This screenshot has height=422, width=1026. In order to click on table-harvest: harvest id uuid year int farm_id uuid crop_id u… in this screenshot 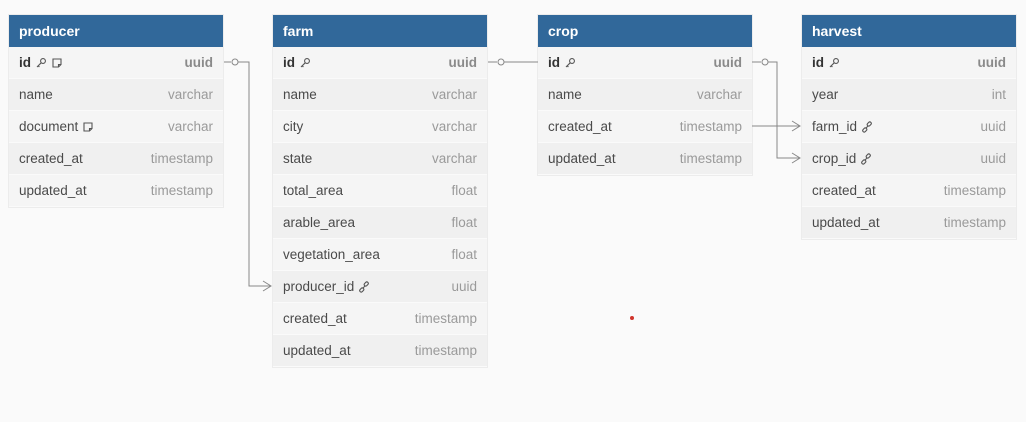, I will do `click(909, 127)`.